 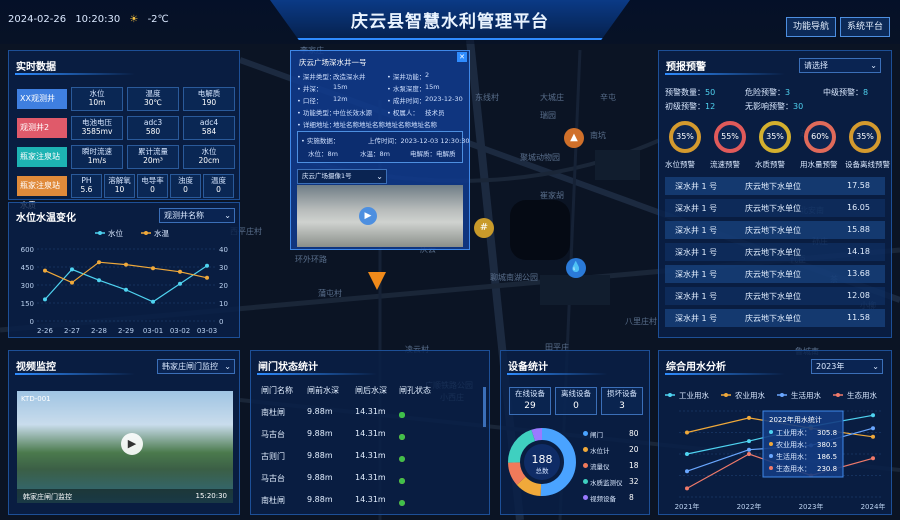 I want to click on warning-stat-label: 无影响预警：, so click(x=769, y=106).